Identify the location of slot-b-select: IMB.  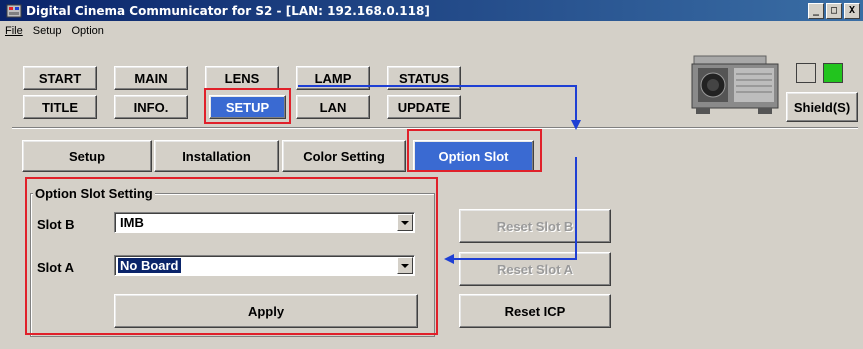
(264, 222).